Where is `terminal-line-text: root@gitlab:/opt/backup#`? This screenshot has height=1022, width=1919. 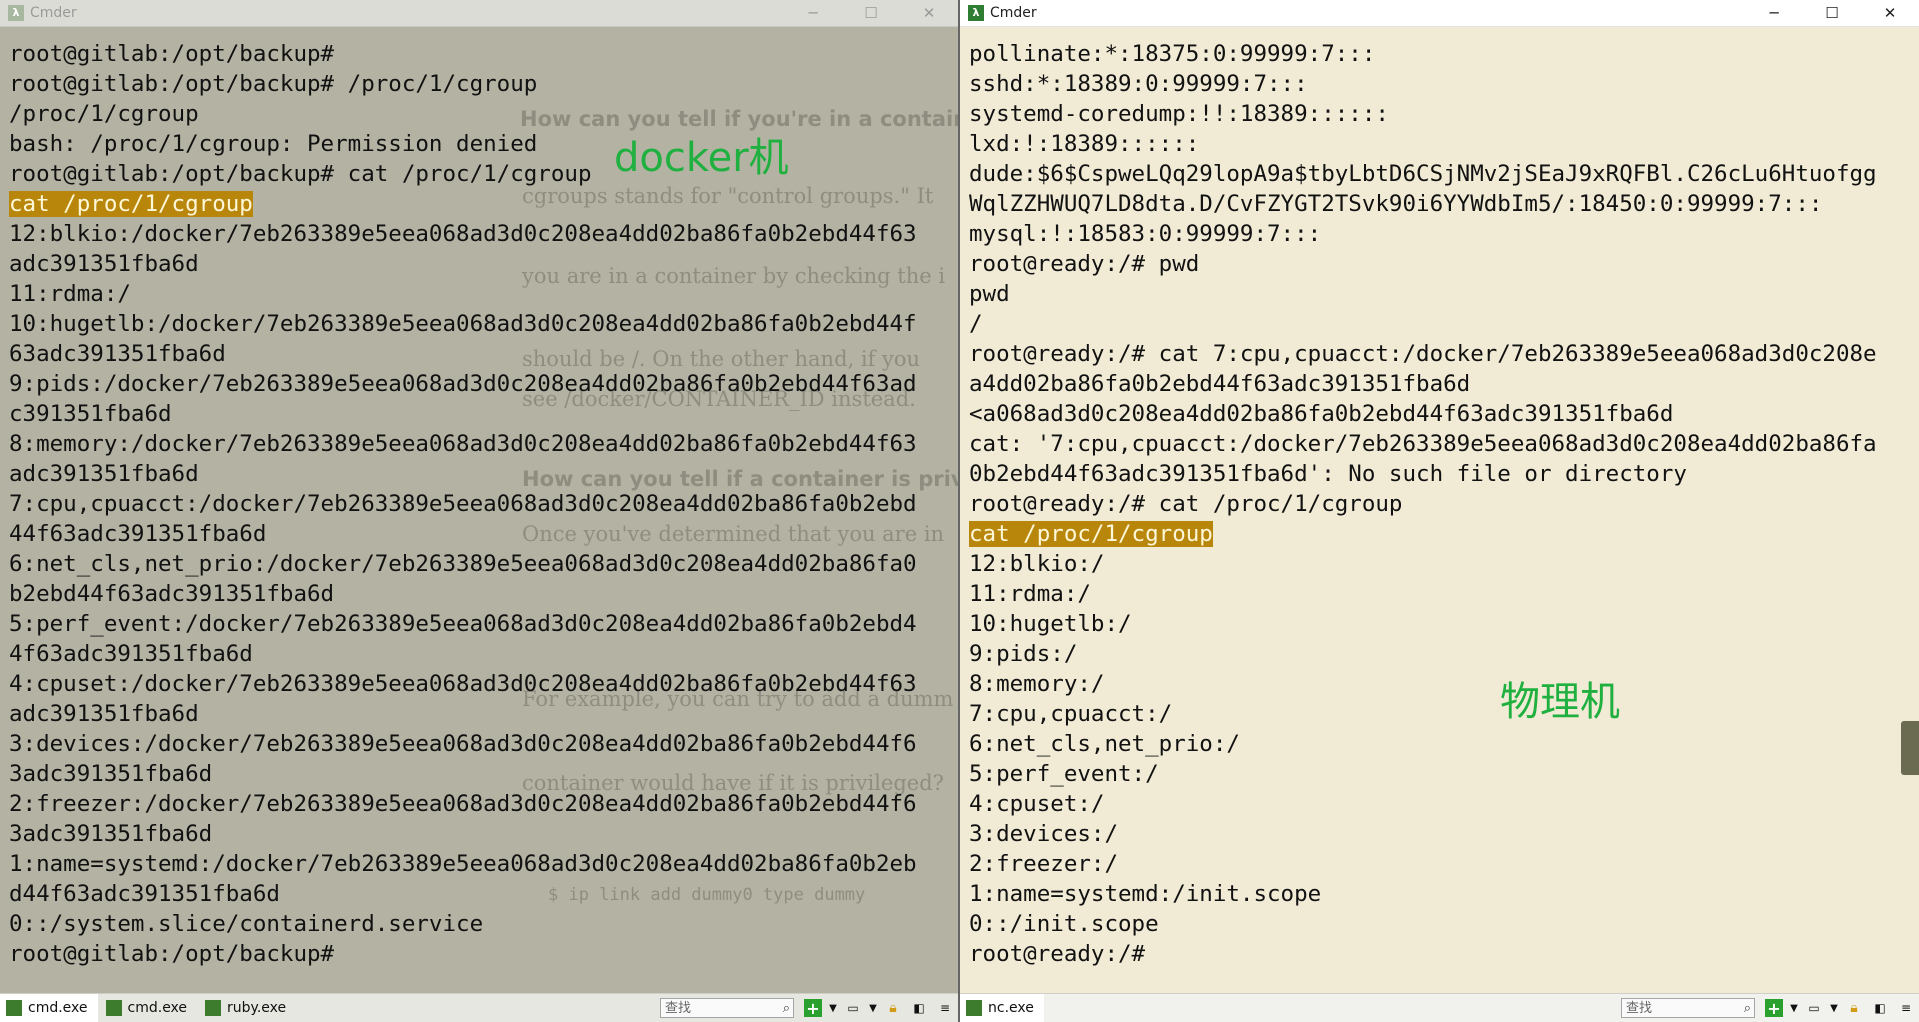
terminal-line-text: root@gitlab:/opt/backup# is located at coordinates (172, 54).